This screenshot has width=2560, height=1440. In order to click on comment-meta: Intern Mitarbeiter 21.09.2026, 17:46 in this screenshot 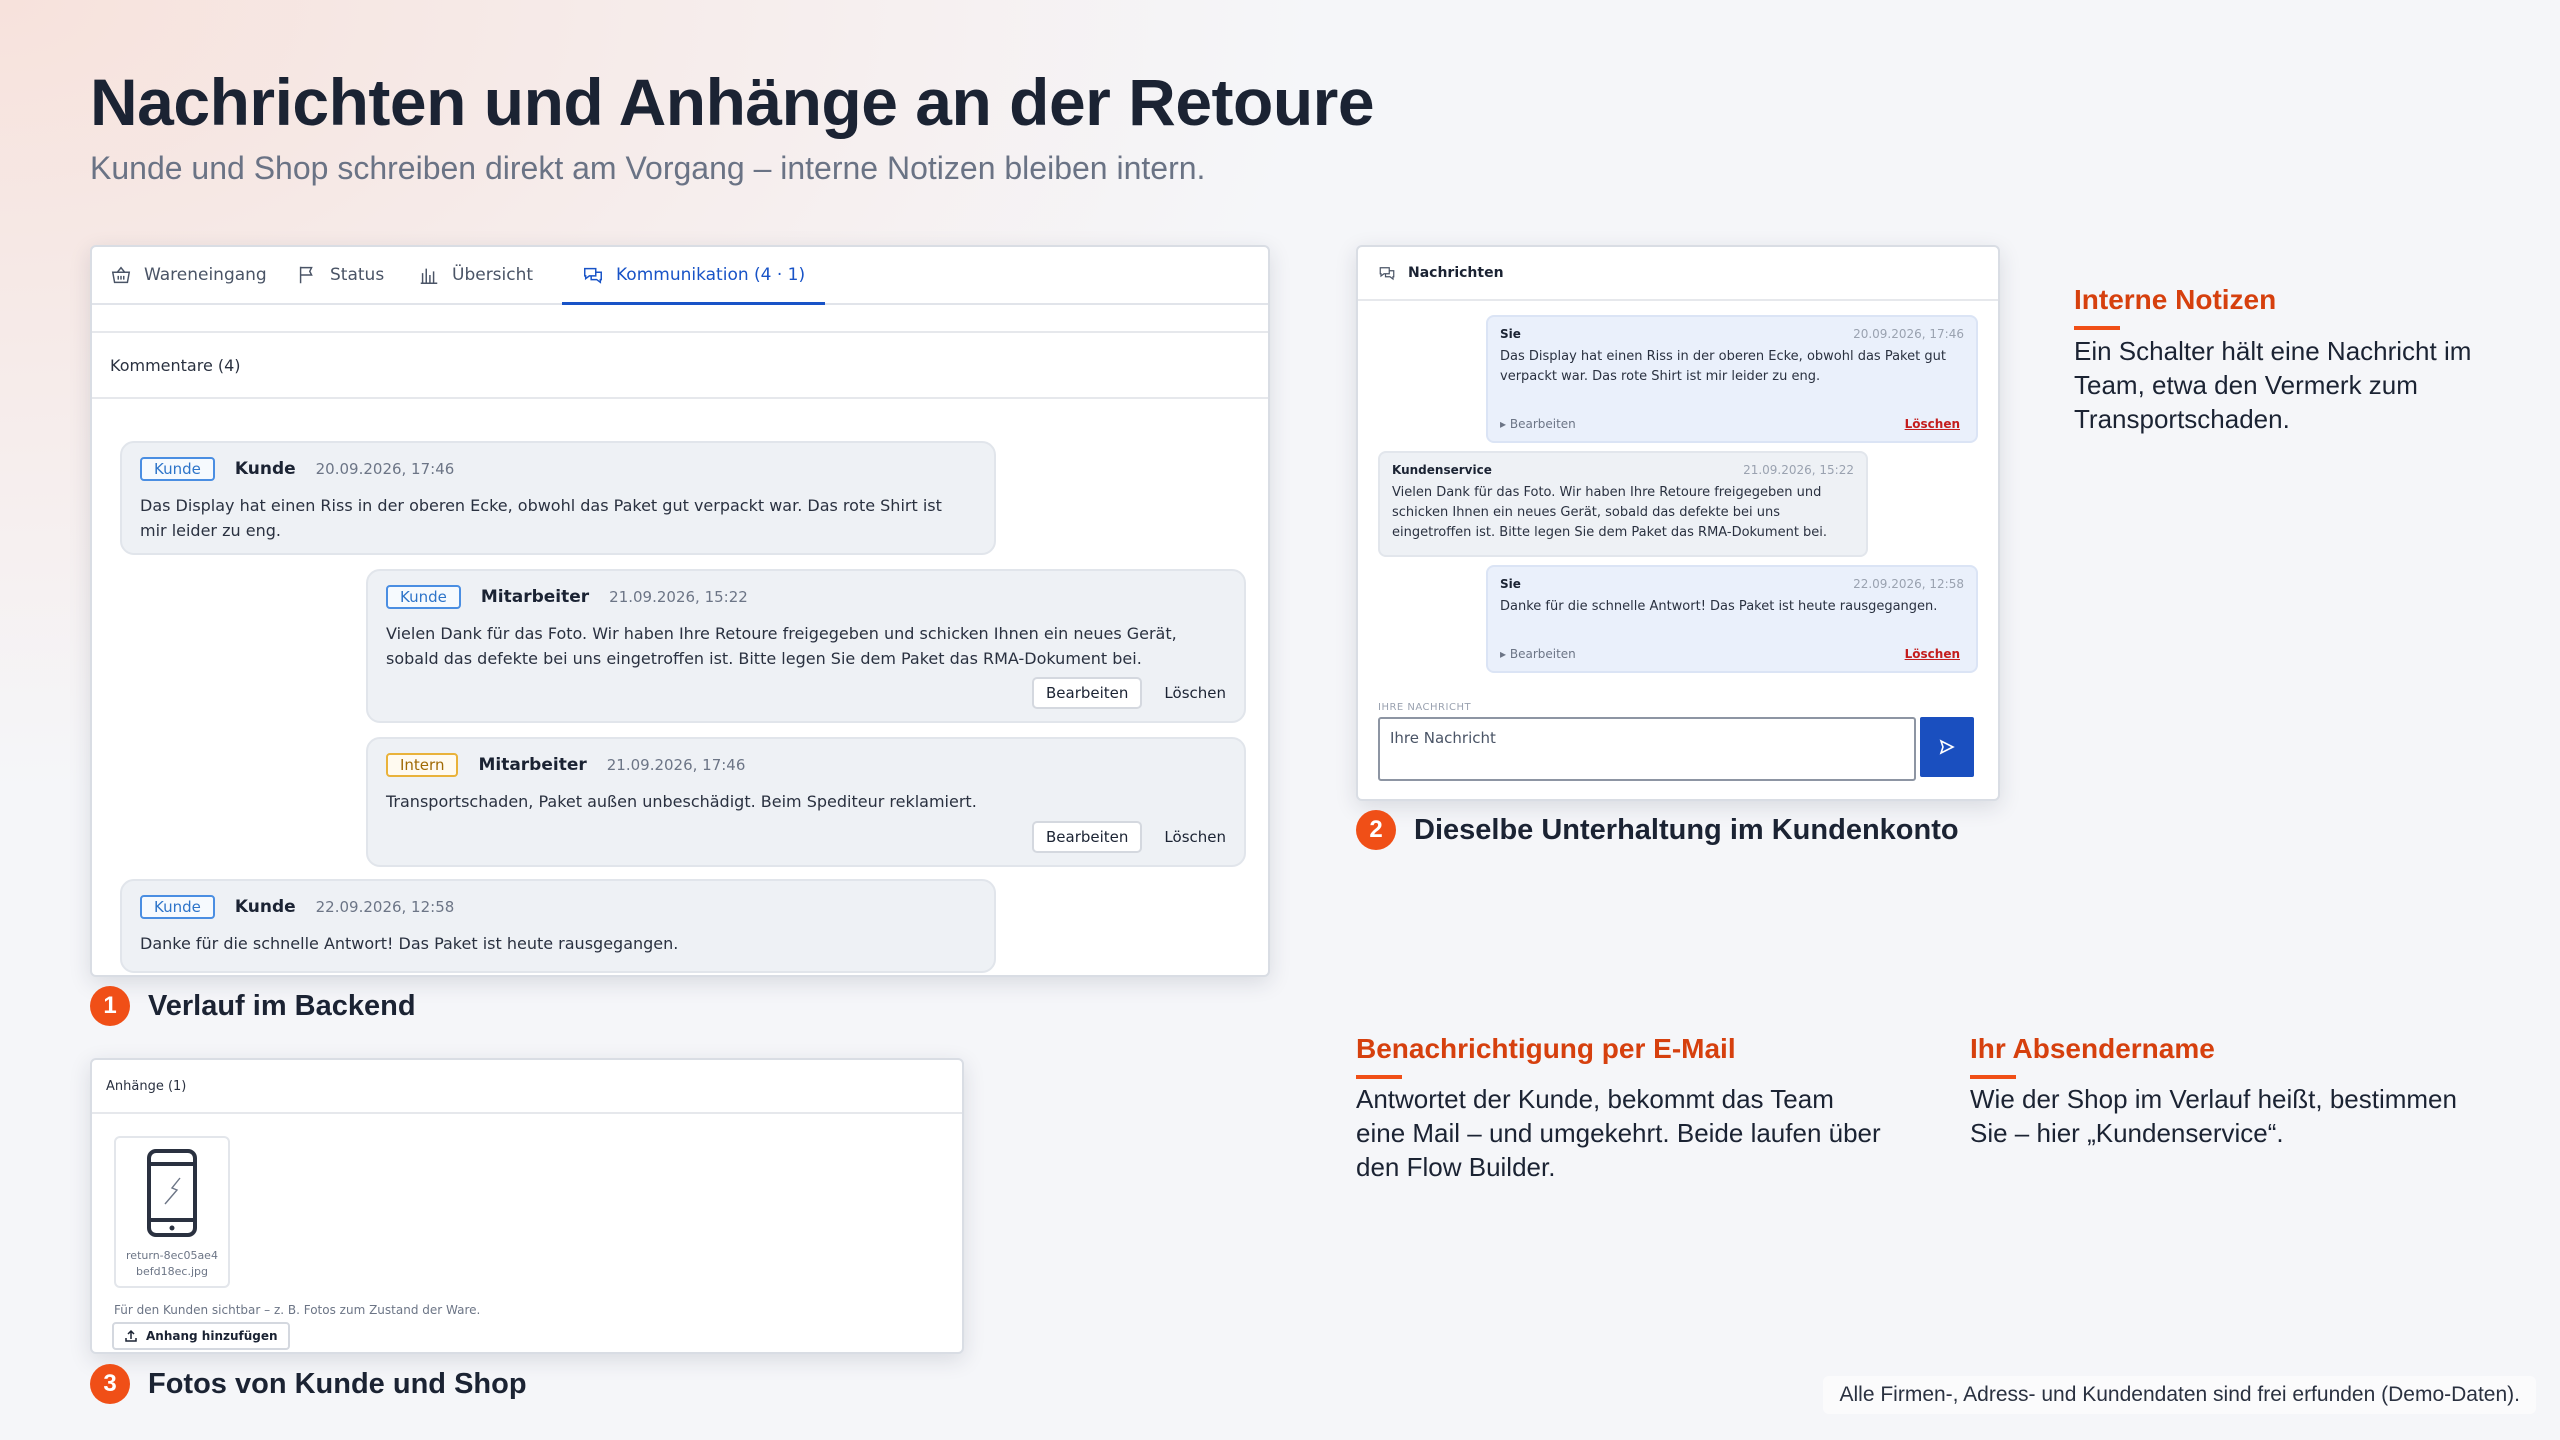, I will do `click(565, 765)`.